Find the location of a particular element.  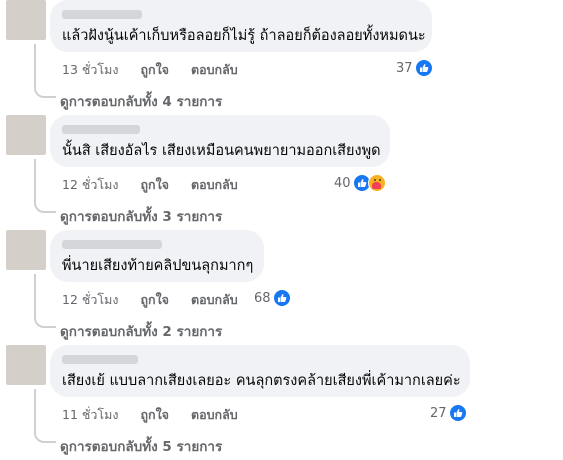

comment-bubble: พี่นายเสียงท้ายคลิปขนลุกมากๆ is located at coordinates (157, 256).